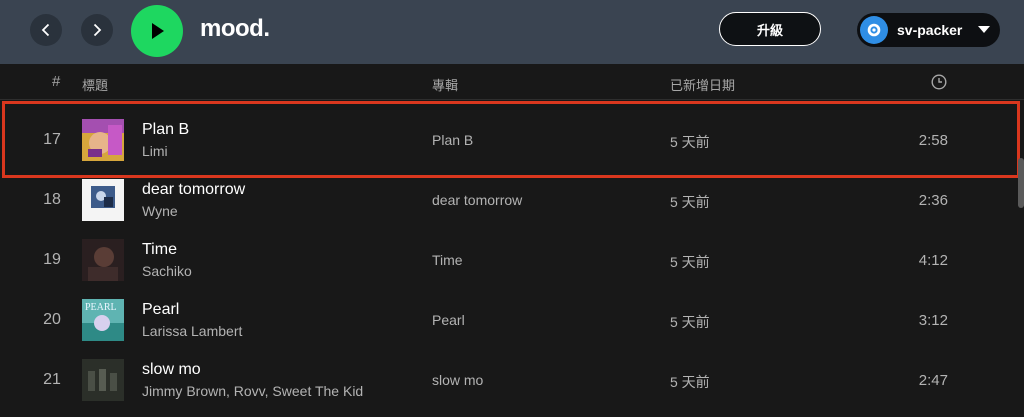  What do you see at coordinates (95, 84) in the screenshot?
I see `column-title: 標題` at bounding box center [95, 84].